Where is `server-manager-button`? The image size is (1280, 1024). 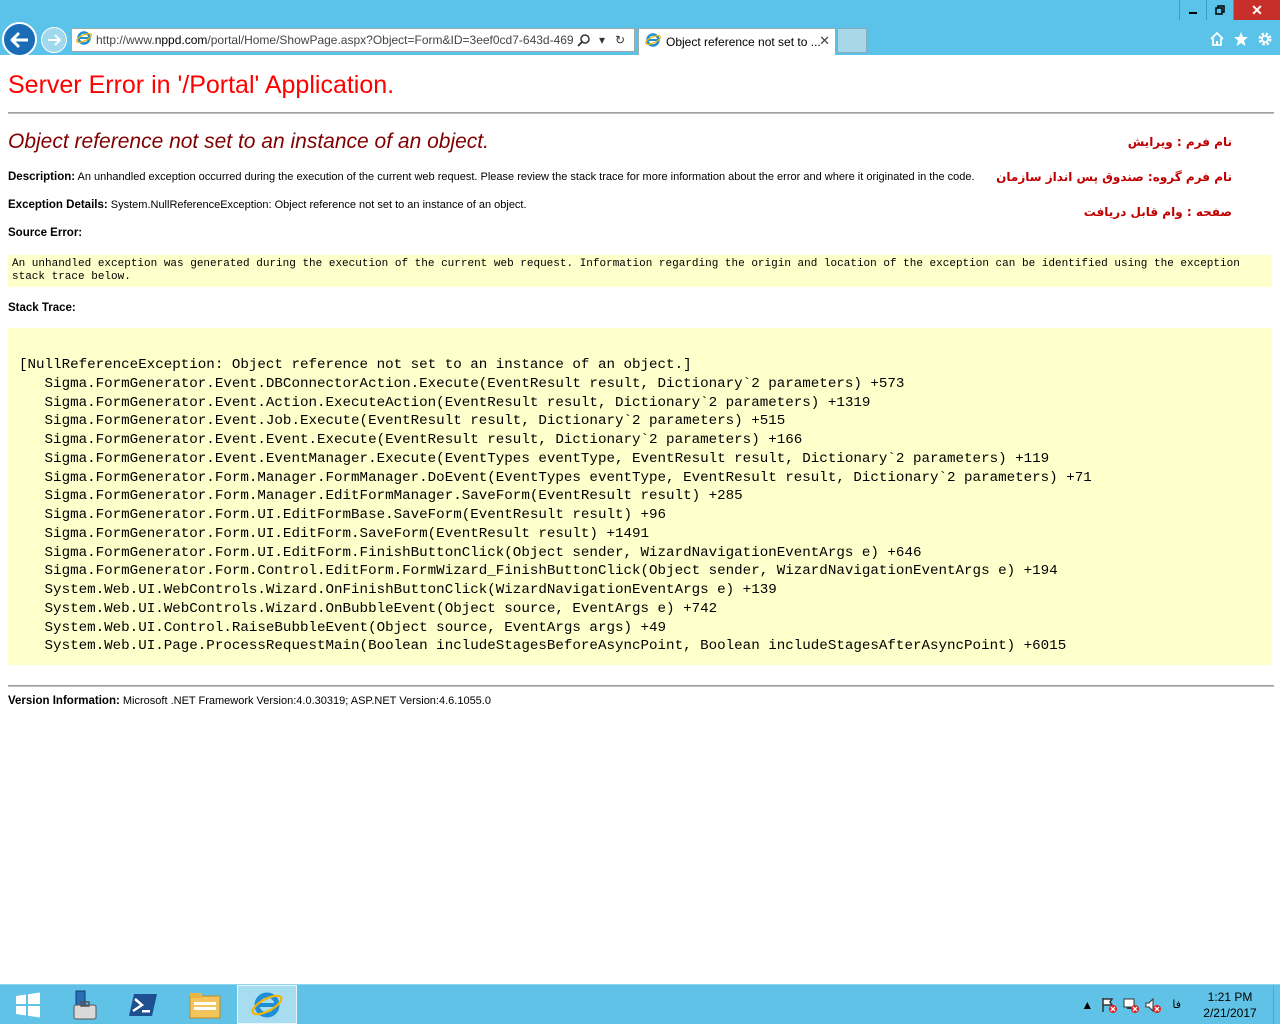 server-manager-button is located at coordinates (83, 1004).